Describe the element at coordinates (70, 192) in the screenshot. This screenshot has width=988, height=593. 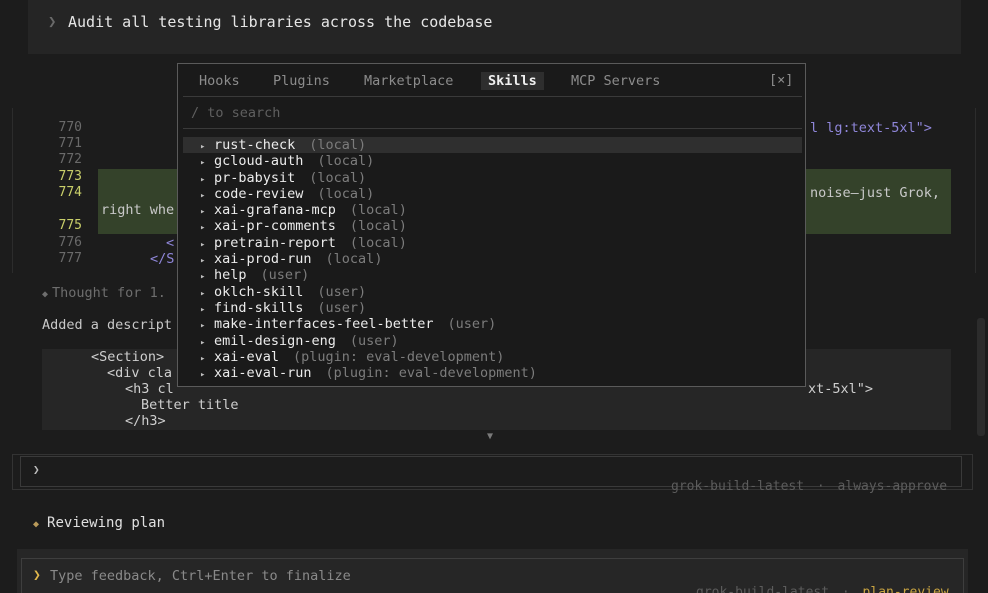
I see `line-number: 774` at that location.